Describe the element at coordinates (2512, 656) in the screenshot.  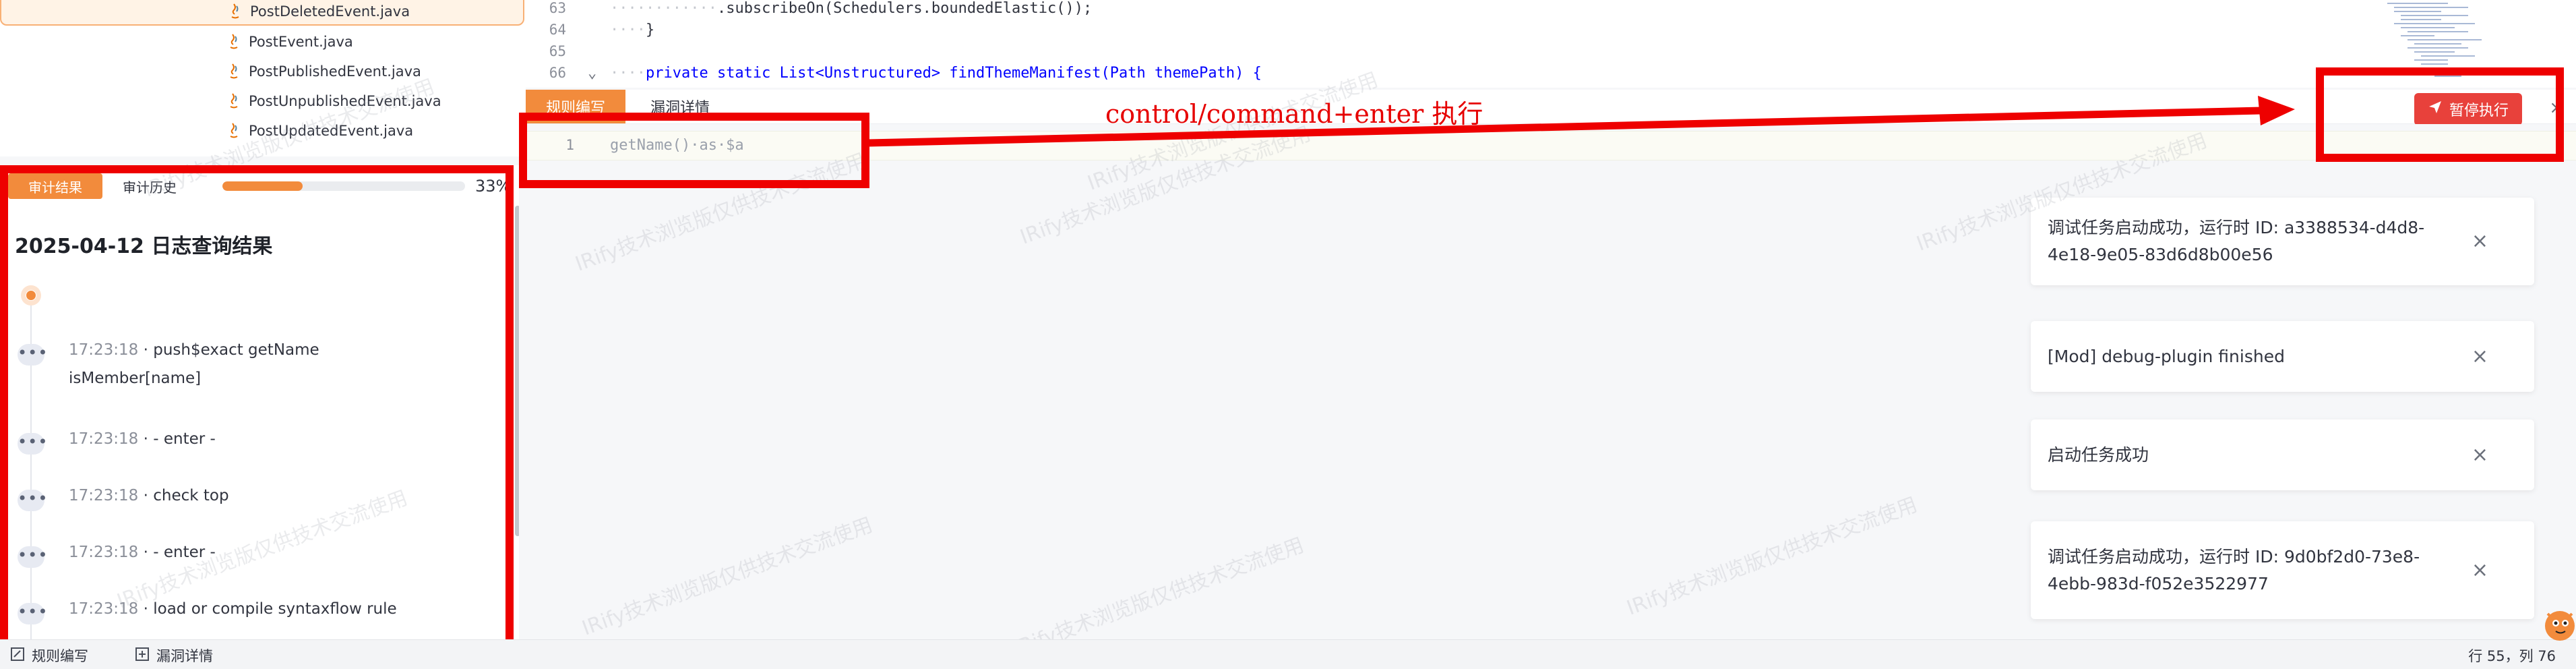
I see `cursor-position: 行 55，列 76` at that location.